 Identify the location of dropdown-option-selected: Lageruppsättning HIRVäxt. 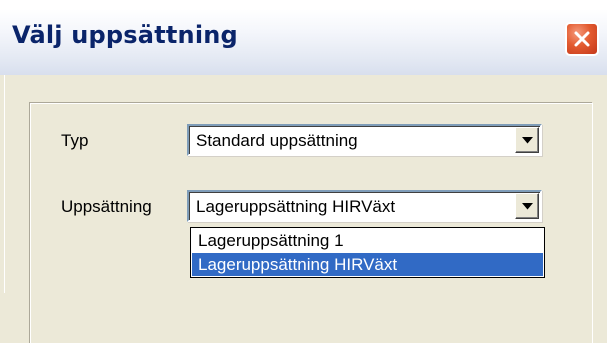
(367, 264).